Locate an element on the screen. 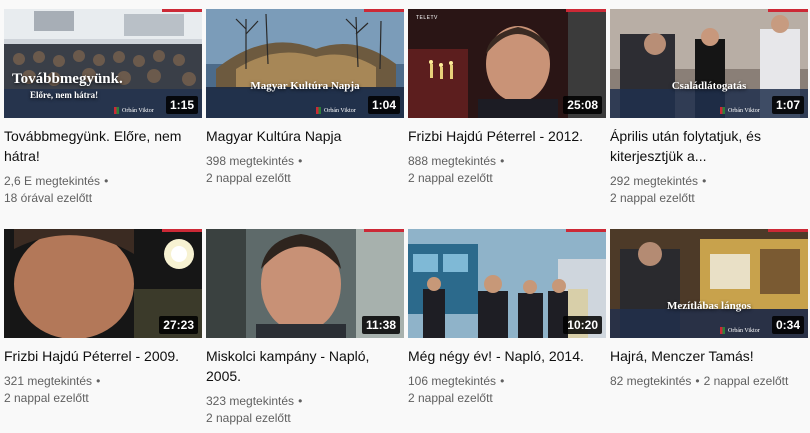 The height and width of the screenshot is (433, 810). view-count: 321 megtekintés is located at coordinates (48, 381).